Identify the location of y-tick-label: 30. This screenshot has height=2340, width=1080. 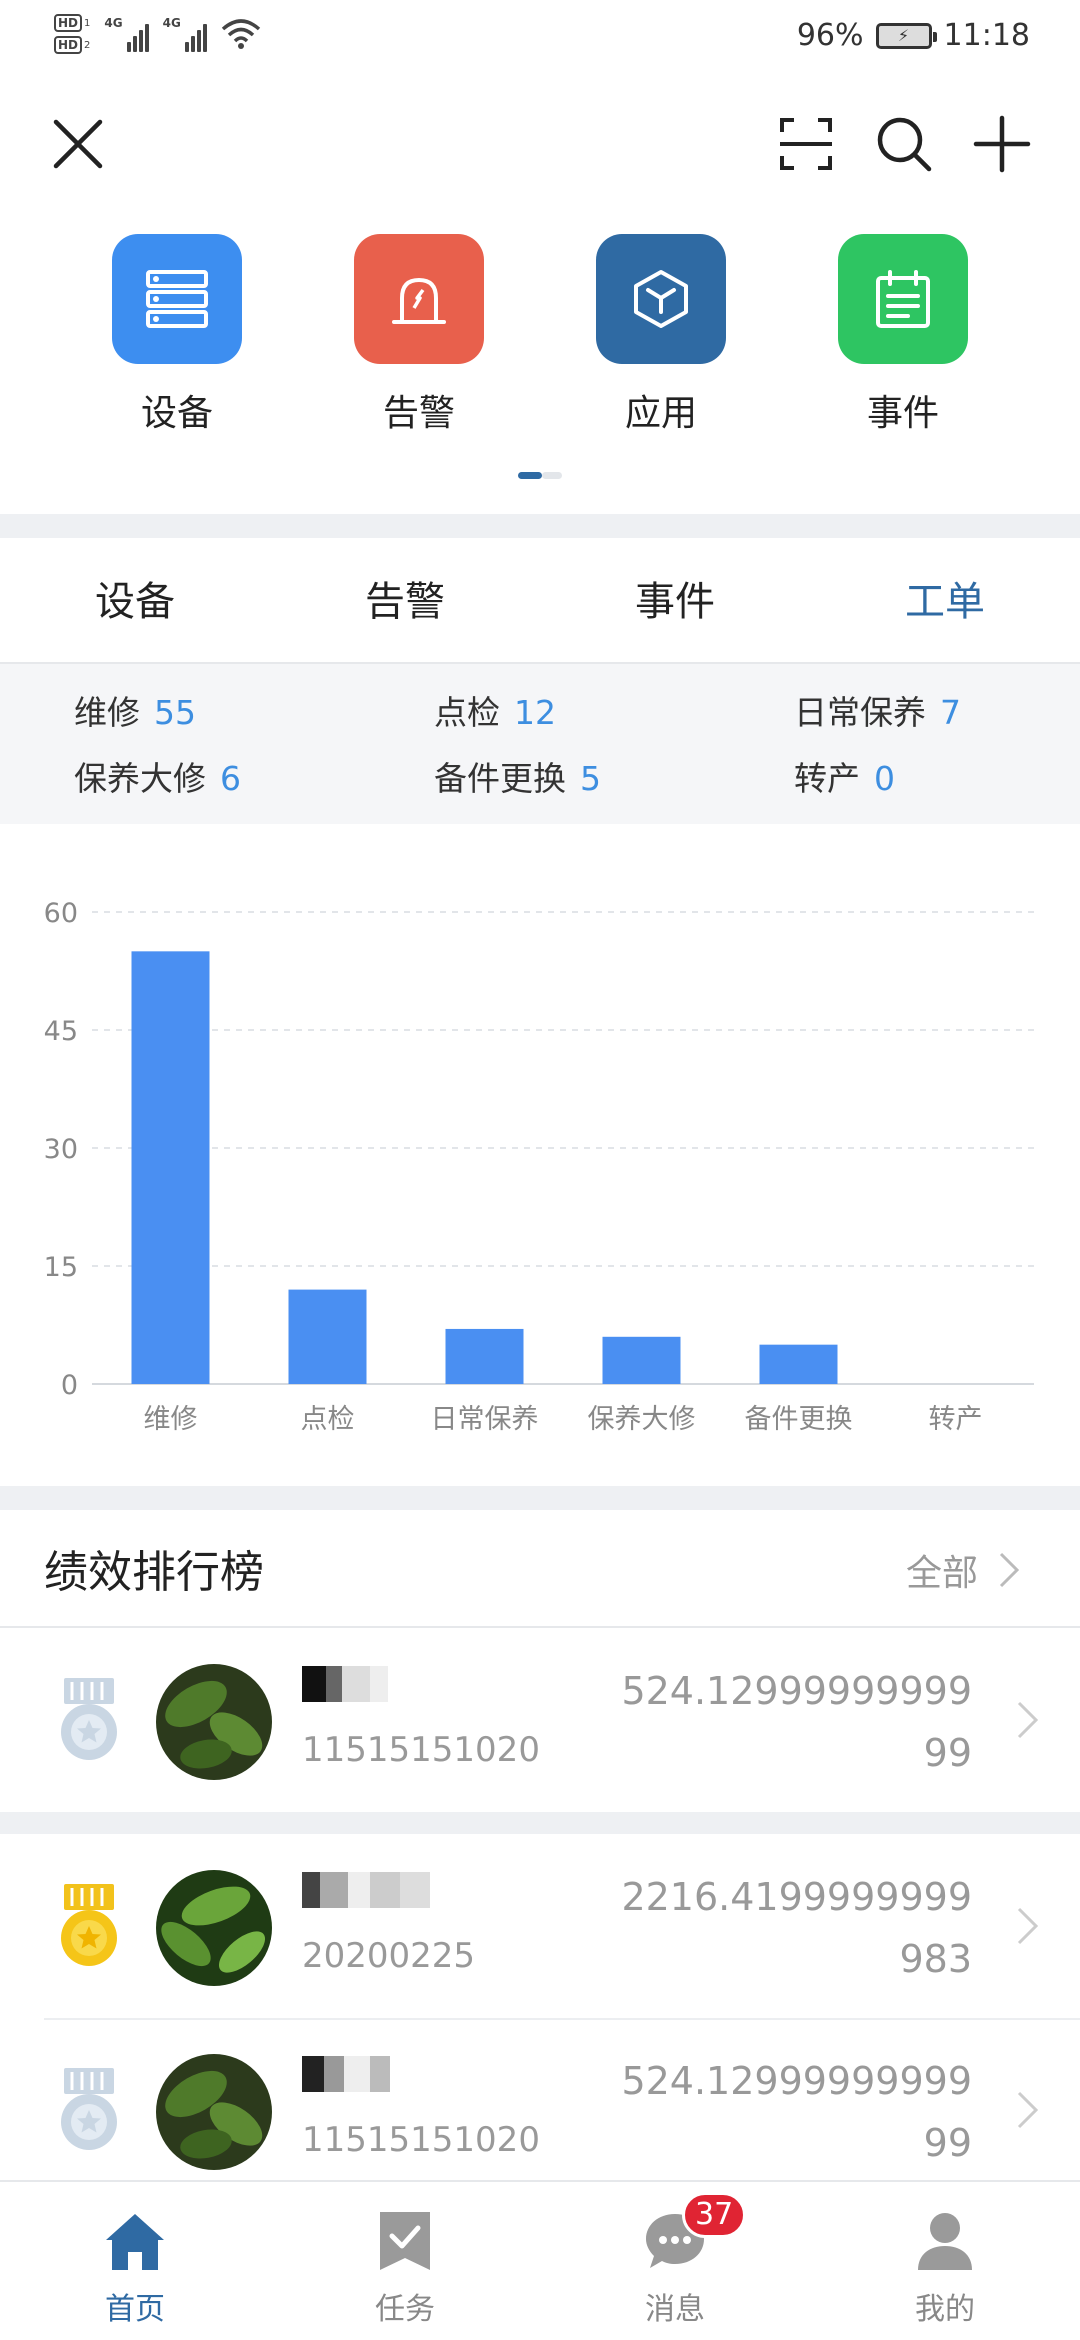
(61, 1149).